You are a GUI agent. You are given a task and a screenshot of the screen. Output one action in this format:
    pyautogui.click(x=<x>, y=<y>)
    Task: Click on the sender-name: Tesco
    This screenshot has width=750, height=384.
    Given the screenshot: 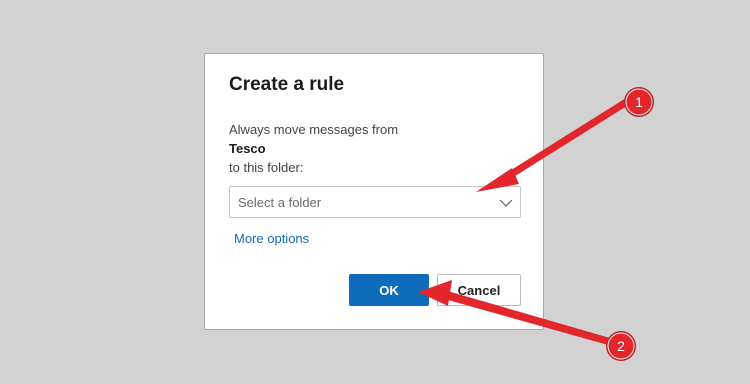 What is the action you would take?
    pyautogui.click(x=247, y=148)
    